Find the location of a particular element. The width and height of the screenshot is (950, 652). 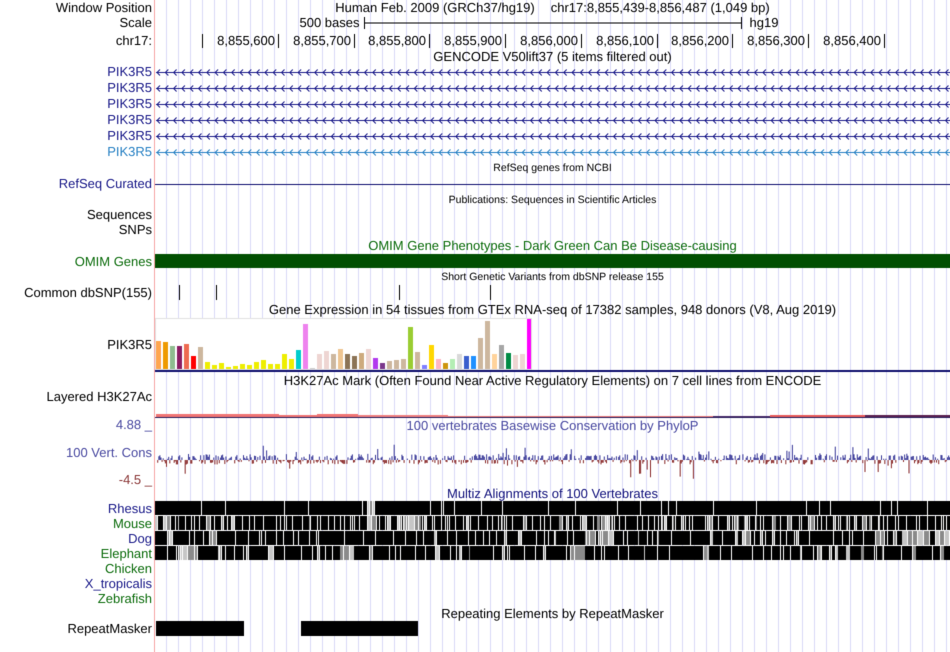

coordinate-label: 8,856,400 is located at coordinates (852, 41).